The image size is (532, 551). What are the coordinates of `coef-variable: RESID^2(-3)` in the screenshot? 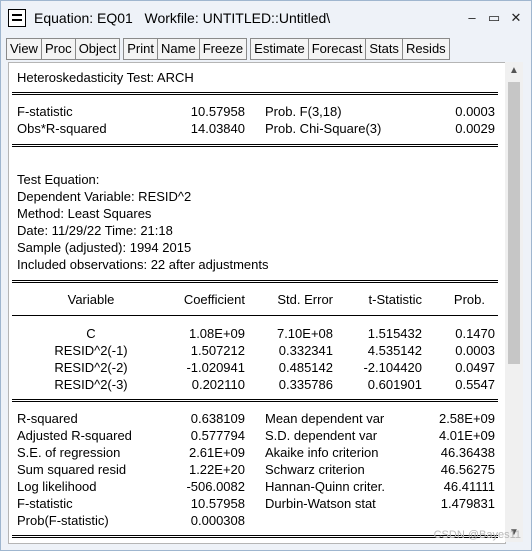 It's located at (91, 384).